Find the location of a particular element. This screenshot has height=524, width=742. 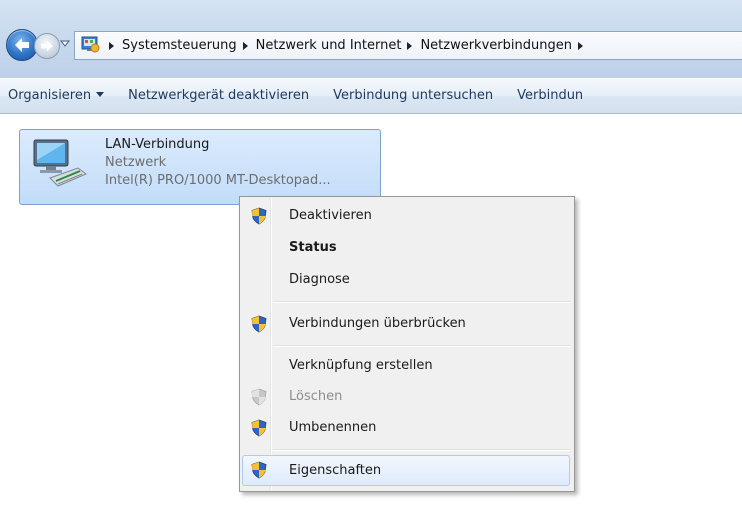

chevron-down-icon is located at coordinates (100, 94).